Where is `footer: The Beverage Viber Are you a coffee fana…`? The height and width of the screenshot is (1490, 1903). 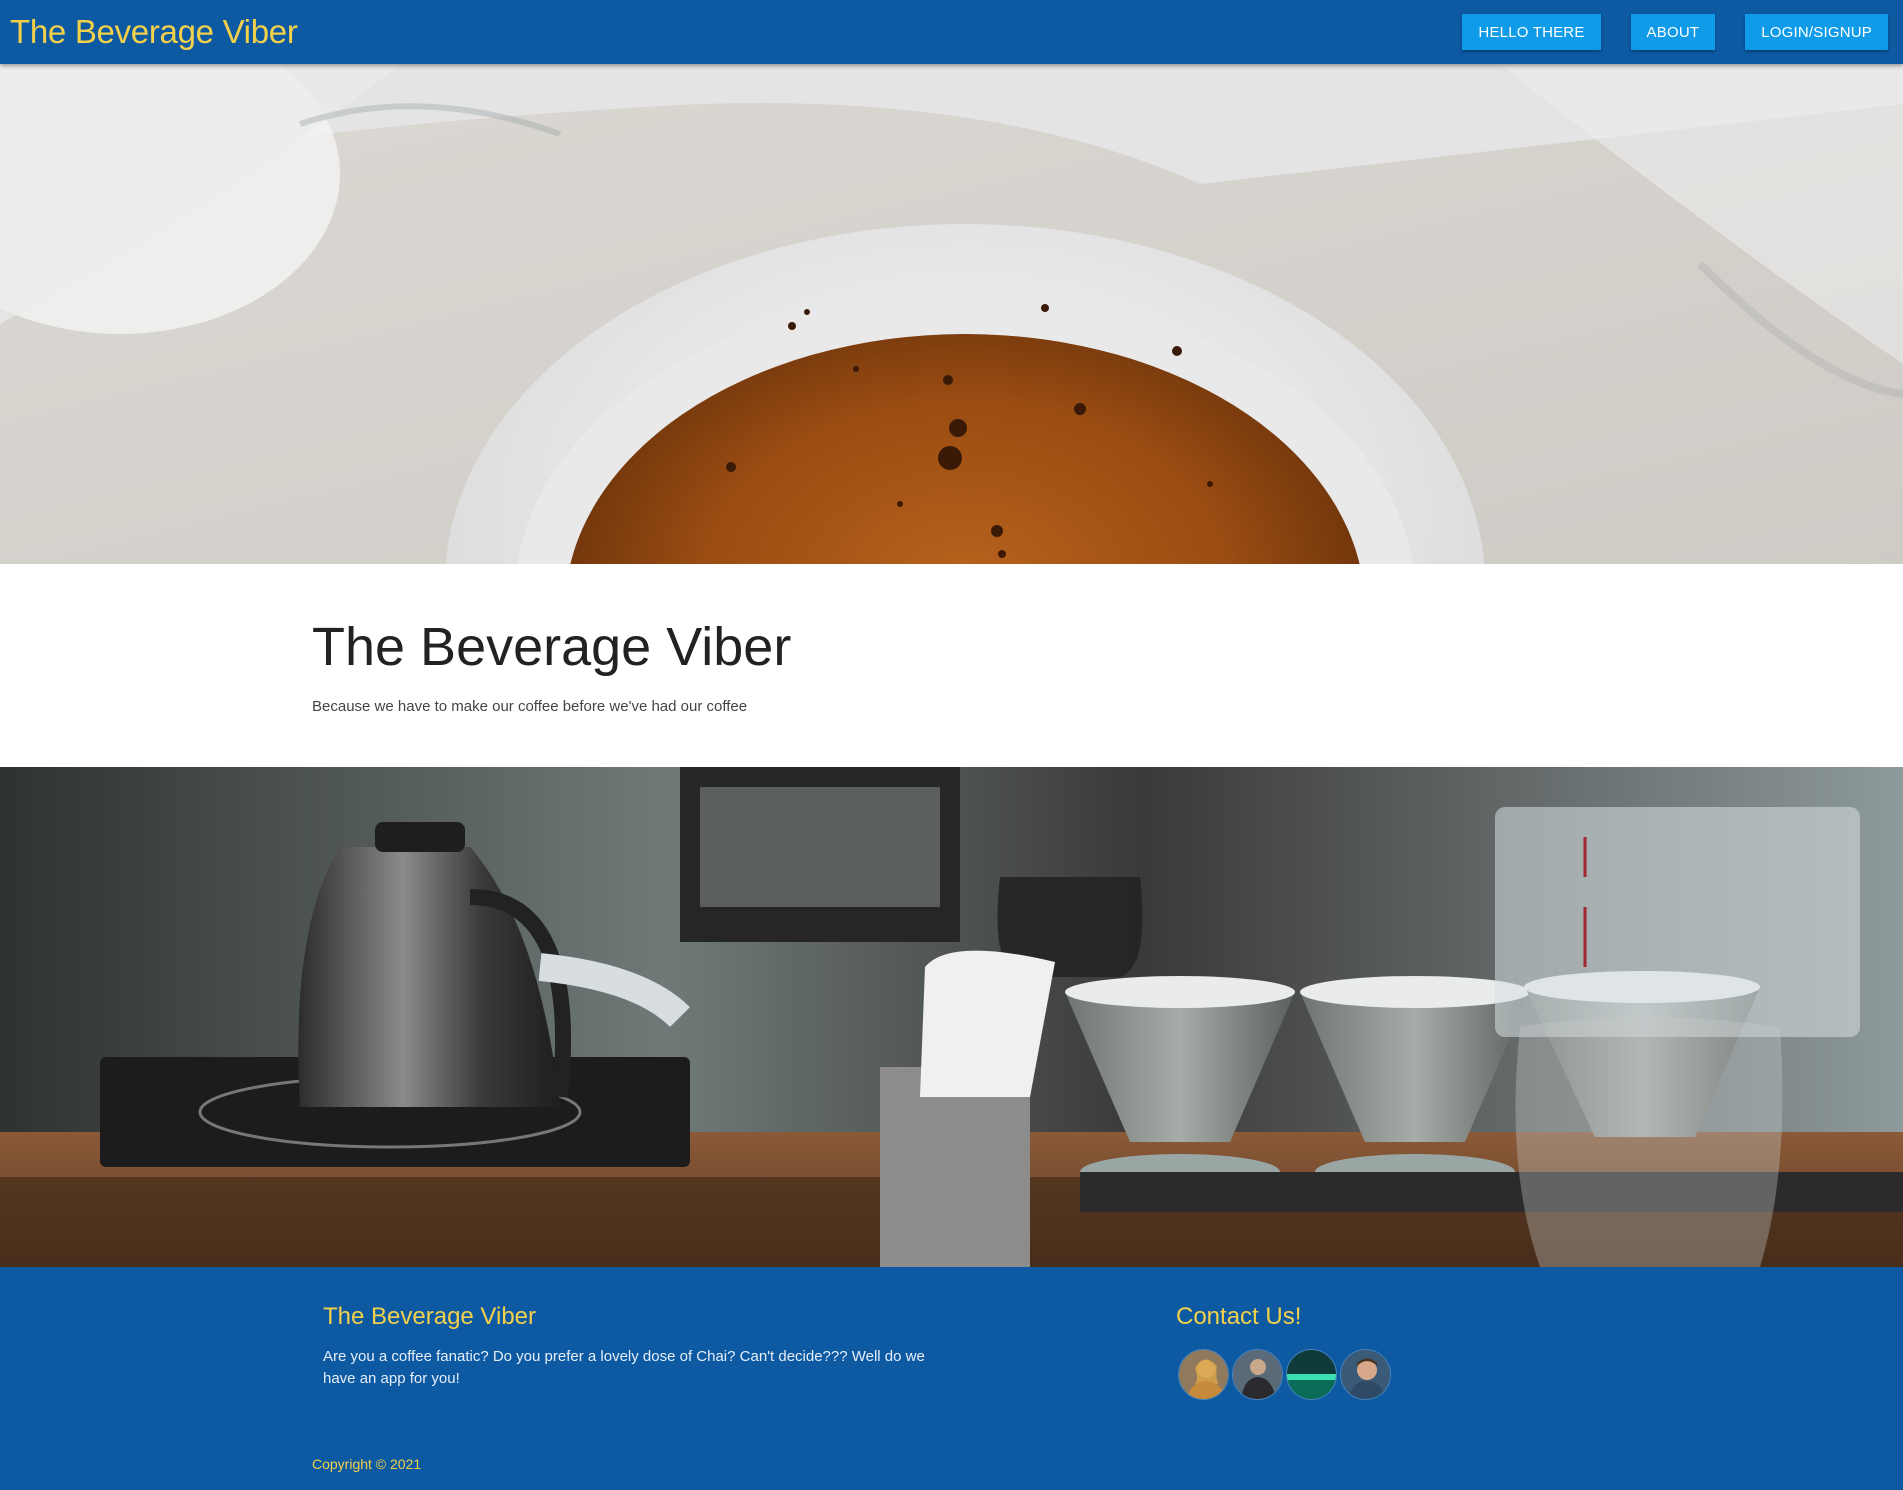 footer: The Beverage Viber Are you a coffee fana… is located at coordinates (951, 1378).